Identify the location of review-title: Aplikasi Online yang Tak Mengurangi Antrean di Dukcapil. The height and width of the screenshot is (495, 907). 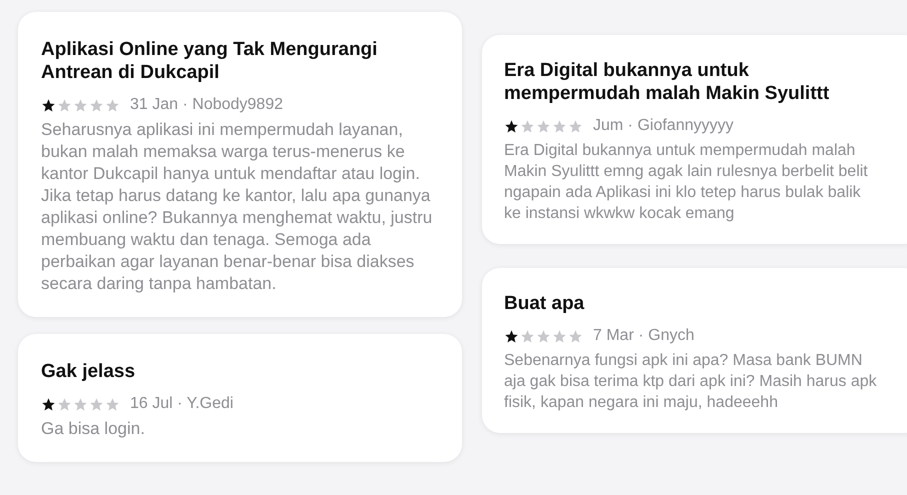
(209, 61).